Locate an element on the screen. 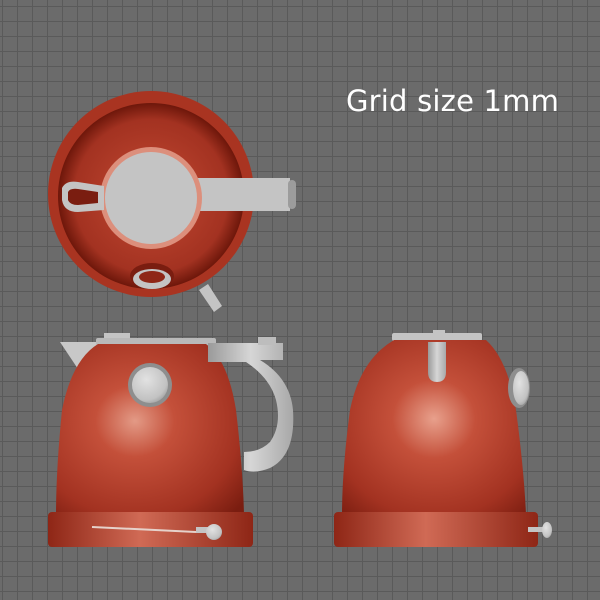 The height and width of the screenshot is (600, 600). front-view is located at coordinates (171, 440).